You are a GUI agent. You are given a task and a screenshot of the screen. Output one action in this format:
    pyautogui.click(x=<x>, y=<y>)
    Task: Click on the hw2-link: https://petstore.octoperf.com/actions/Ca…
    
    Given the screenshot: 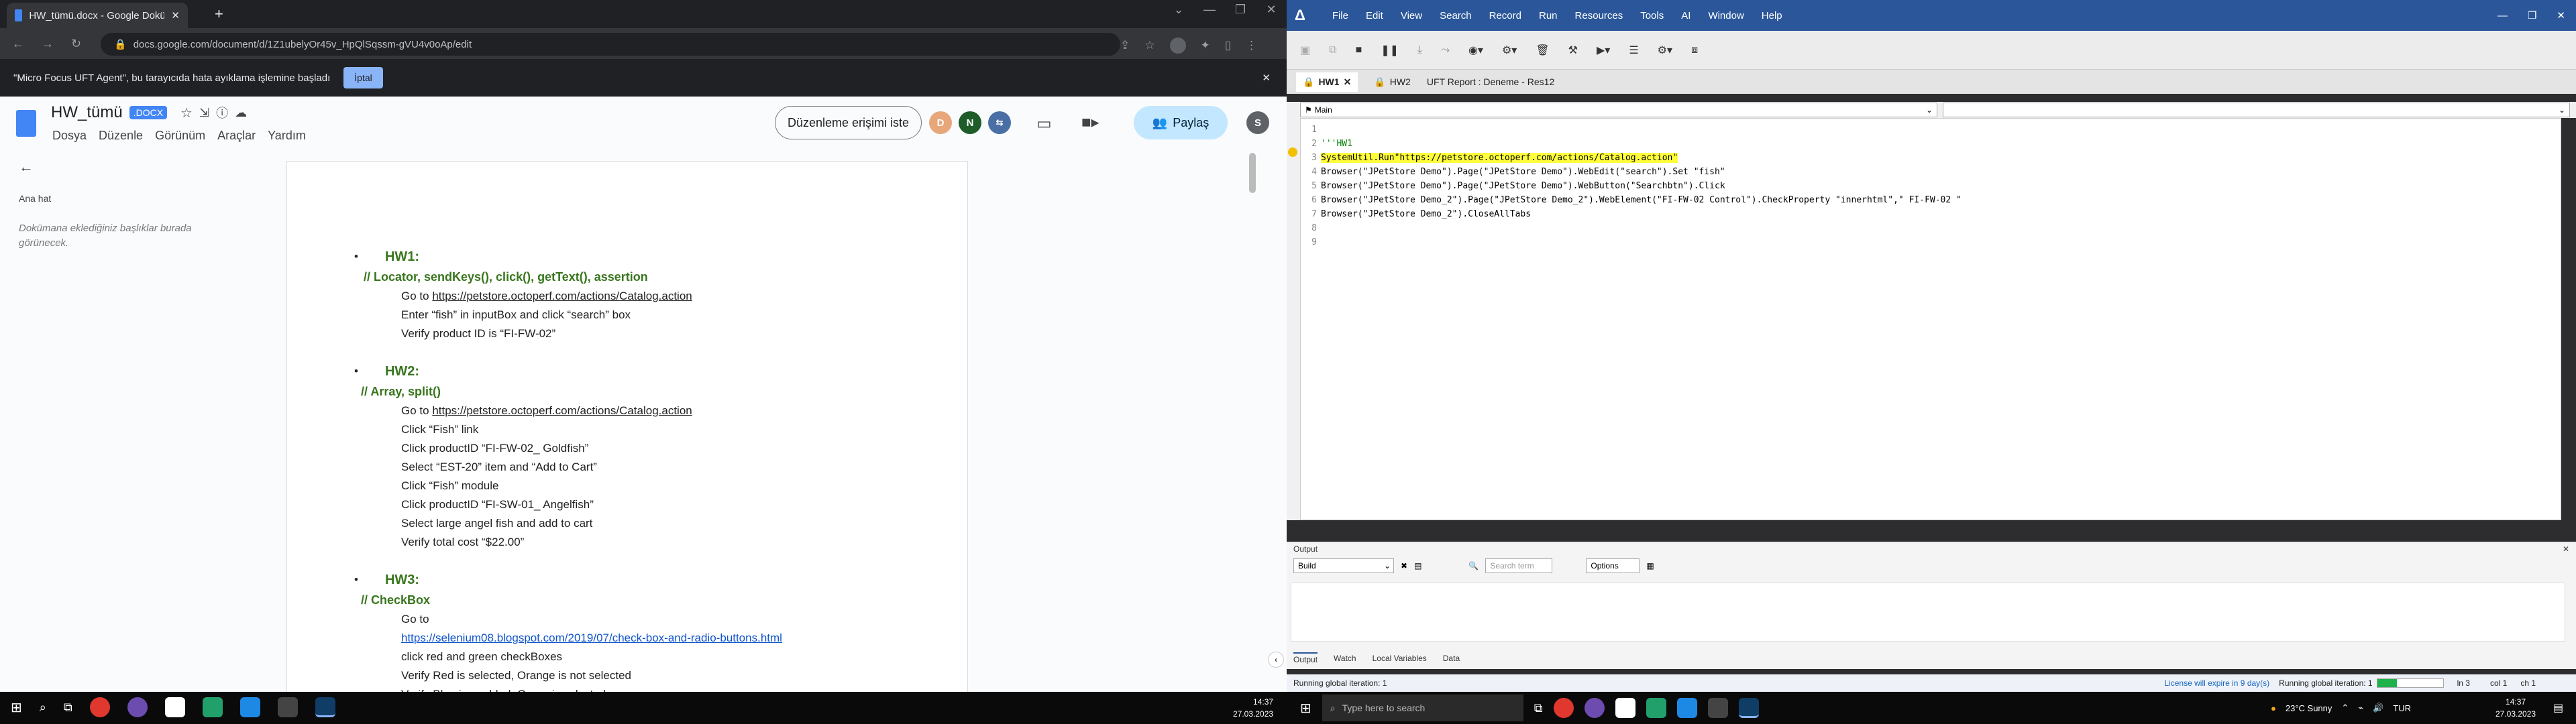 What is the action you would take?
    pyautogui.click(x=562, y=410)
    